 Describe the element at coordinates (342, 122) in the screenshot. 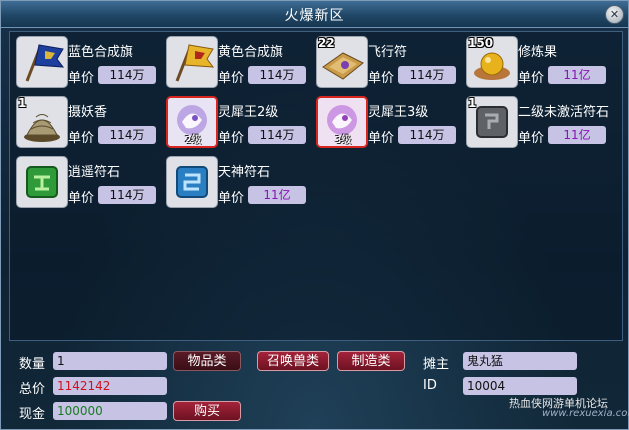

I see `spirit-rhino-icon: 3级` at that location.